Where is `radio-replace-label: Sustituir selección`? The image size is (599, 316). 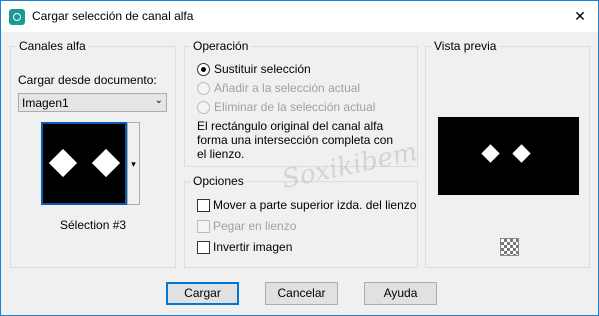 radio-replace-label: Sustituir selección is located at coordinates (262, 69).